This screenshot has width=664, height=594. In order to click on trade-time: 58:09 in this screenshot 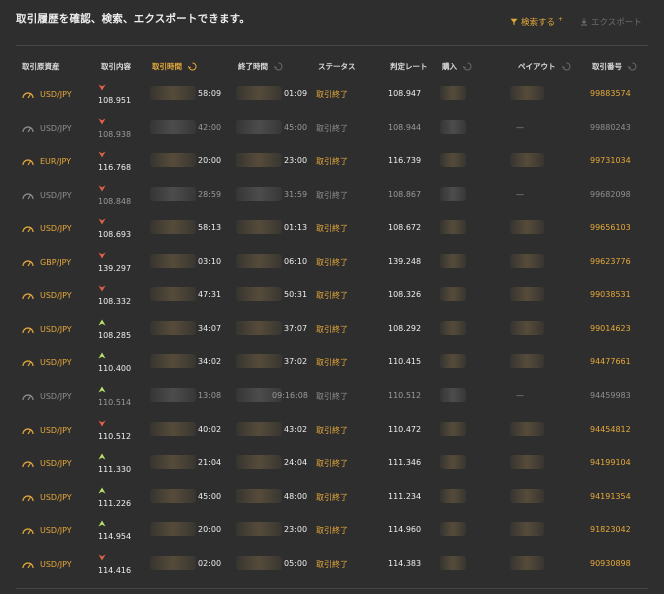, I will do `click(210, 93)`.